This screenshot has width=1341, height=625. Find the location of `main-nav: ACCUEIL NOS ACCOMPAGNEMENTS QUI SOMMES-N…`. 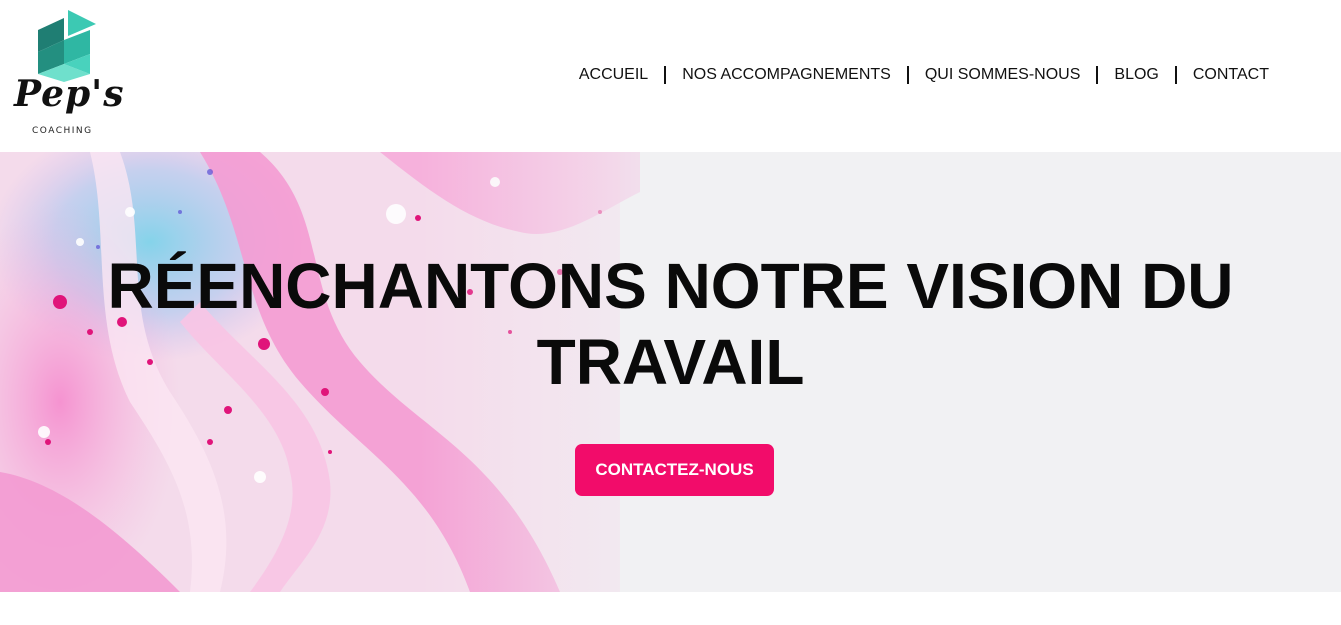

main-nav: ACCUEIL NOS ACCOMPAGNEMENTS QUI SOMMES-N… is located at coordinates (924, 75).